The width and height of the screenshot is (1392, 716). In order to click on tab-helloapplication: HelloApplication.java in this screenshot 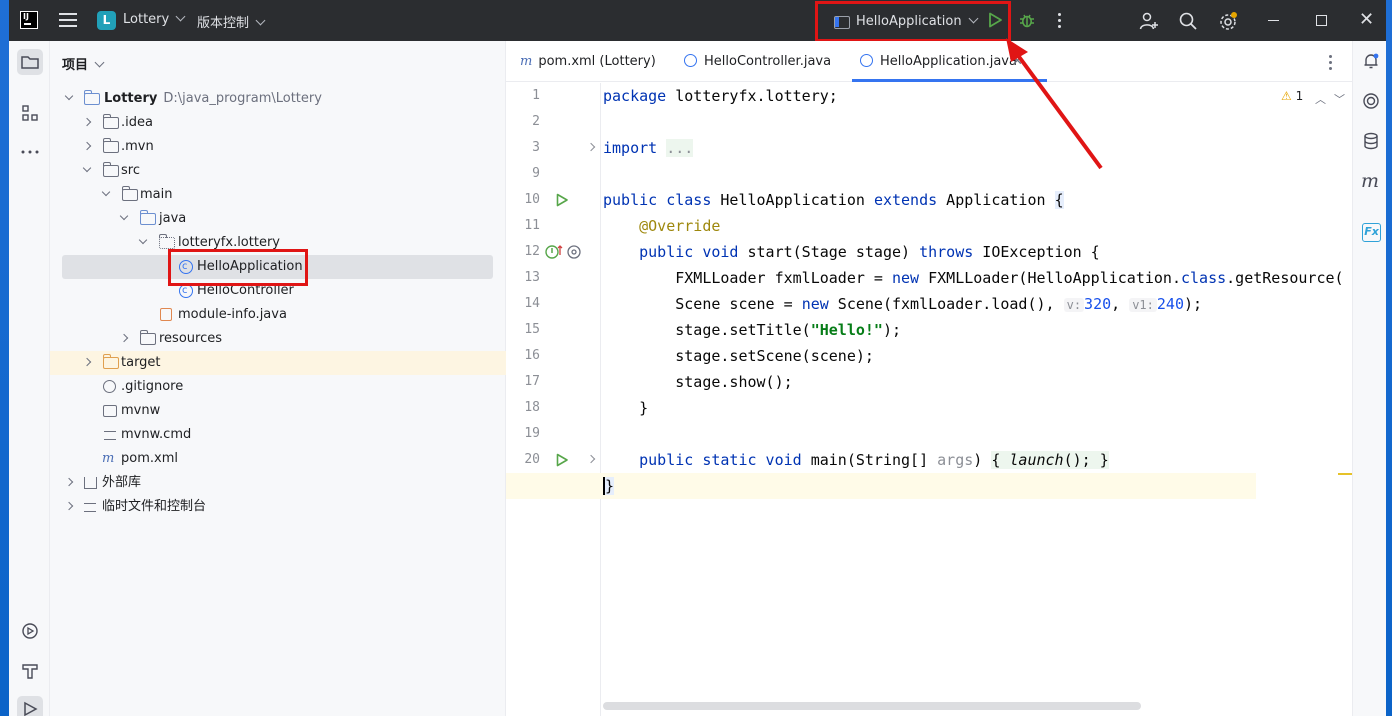, I will do `click(949, 61)`.